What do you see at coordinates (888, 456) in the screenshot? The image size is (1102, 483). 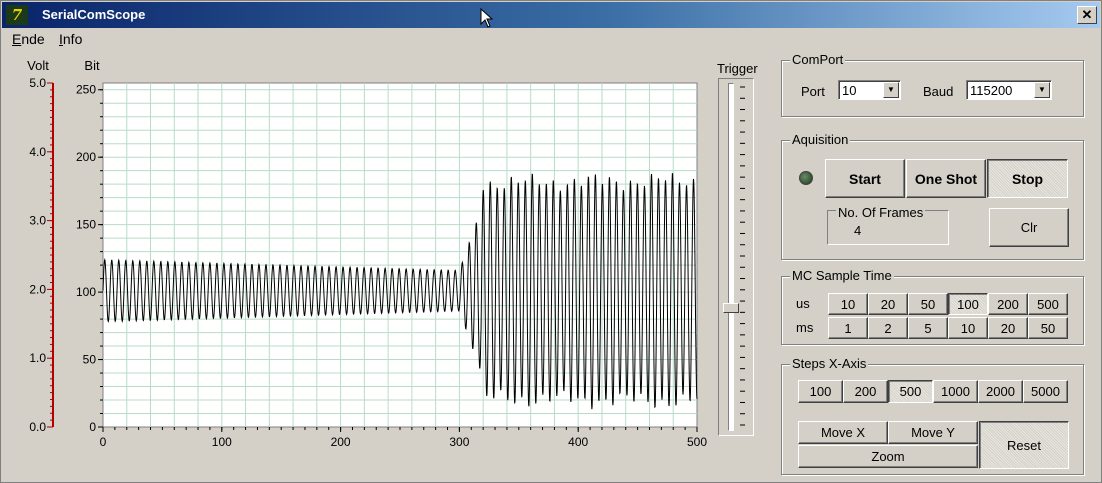 I see `zoom-button: Zoom` at bounding box center [888, 456].